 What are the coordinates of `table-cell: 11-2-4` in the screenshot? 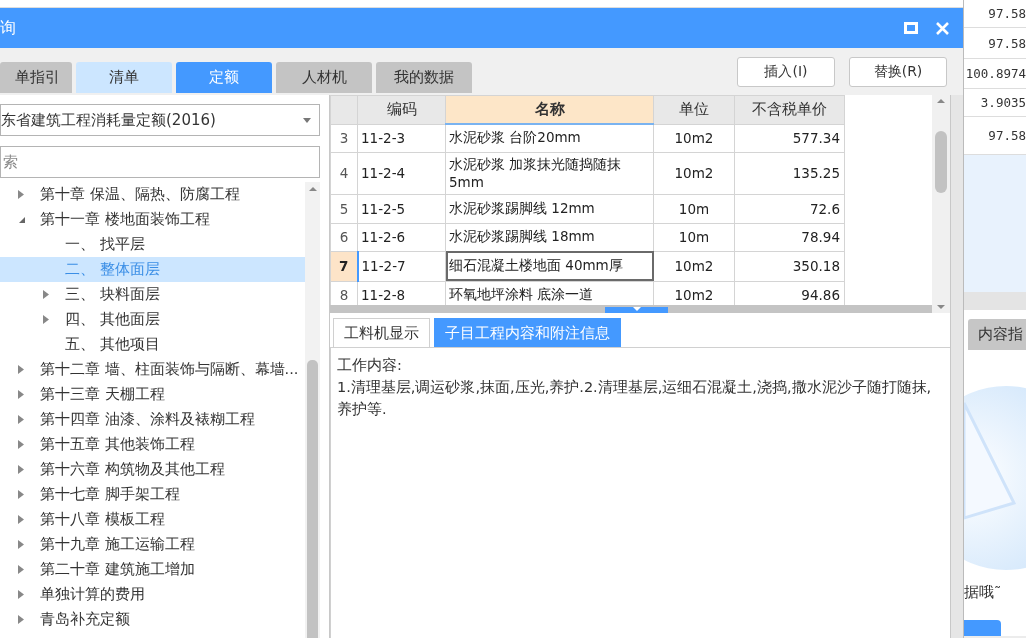 It's located at (401, 173).